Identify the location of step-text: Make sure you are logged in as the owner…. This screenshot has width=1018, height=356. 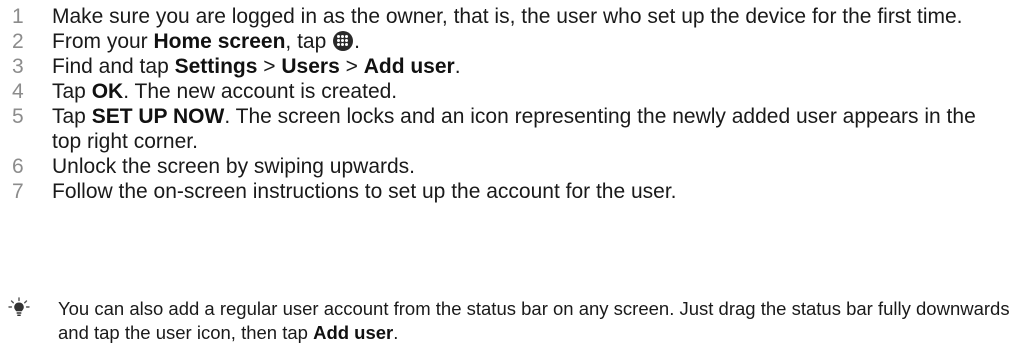
(530, 16).